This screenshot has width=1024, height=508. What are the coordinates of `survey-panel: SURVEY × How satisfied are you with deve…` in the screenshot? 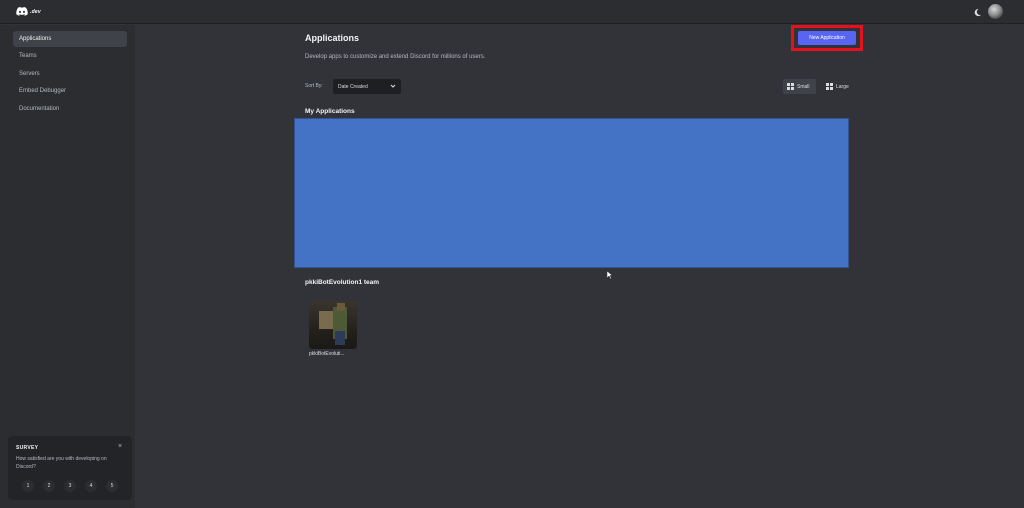 It's located at (70, 468).